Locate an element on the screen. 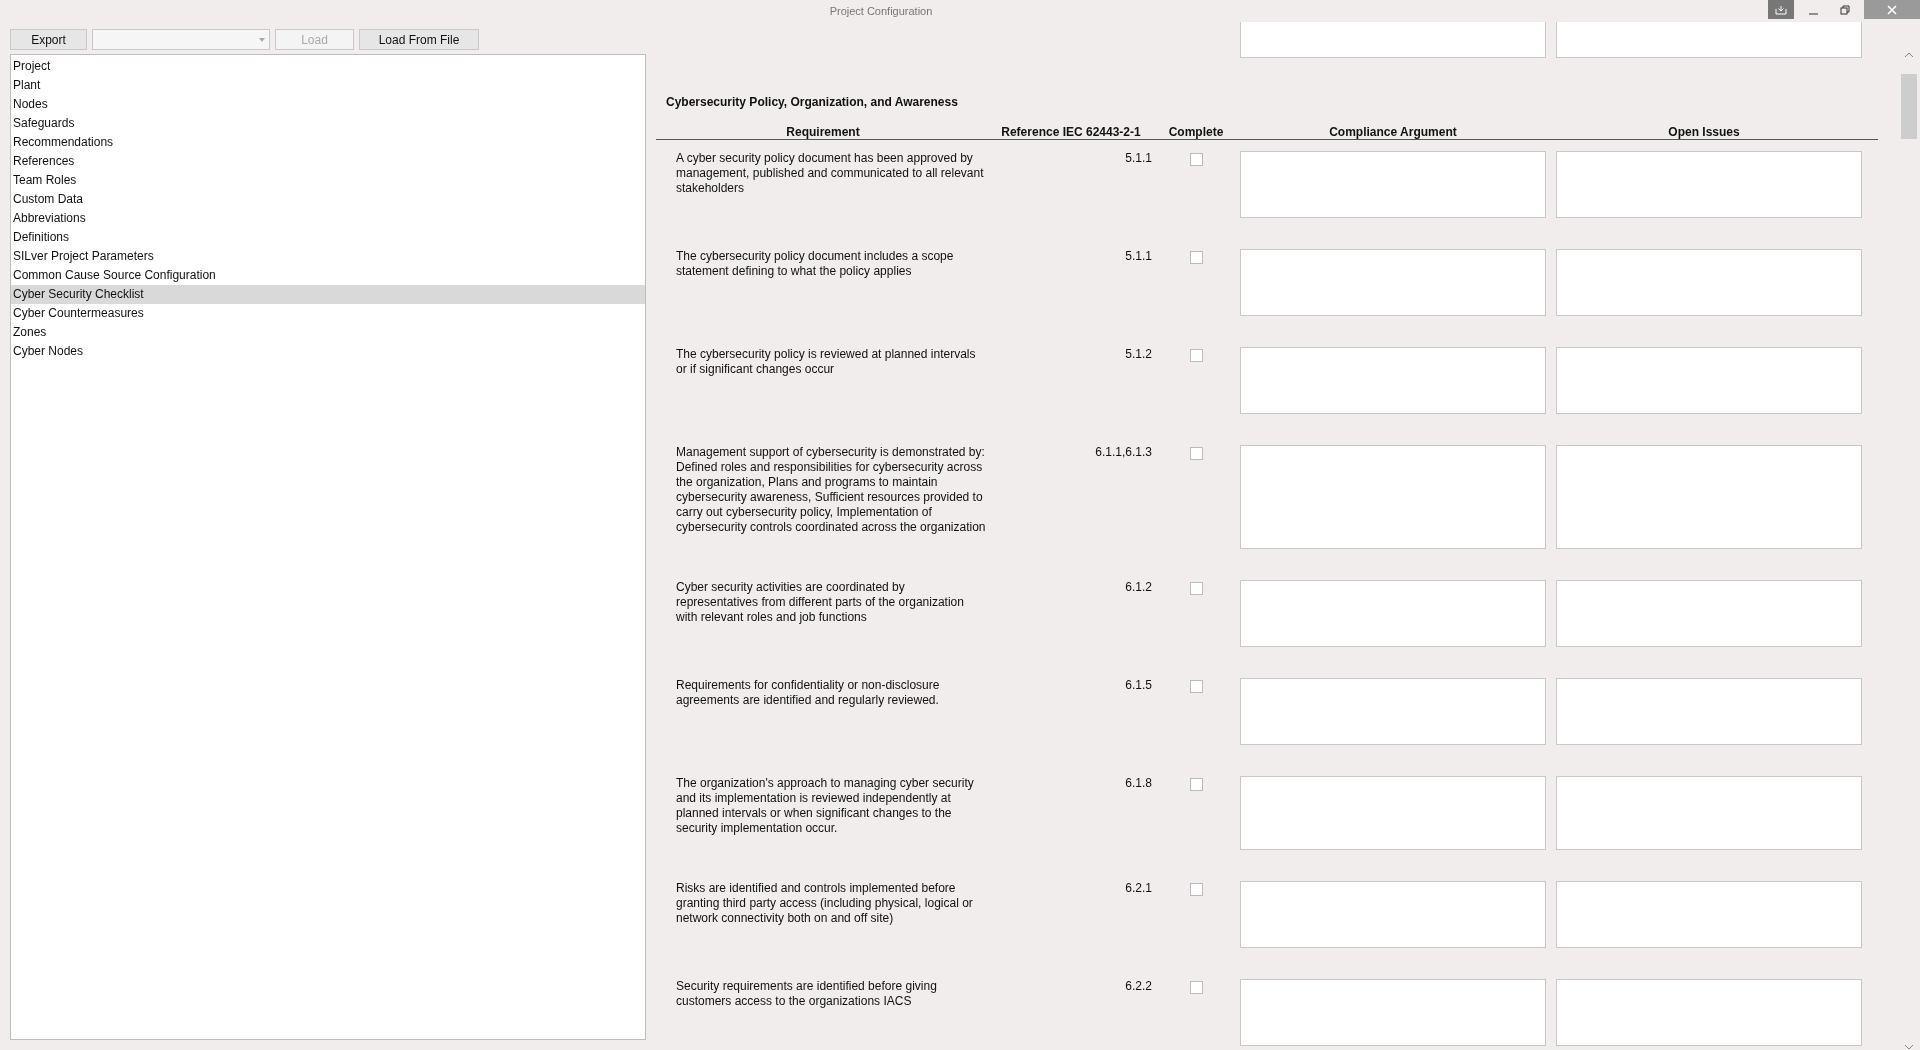 This screenshot has width=1920, height=1050. navigation-item: SILver Project Parameters is located at coordinates (328, 256).